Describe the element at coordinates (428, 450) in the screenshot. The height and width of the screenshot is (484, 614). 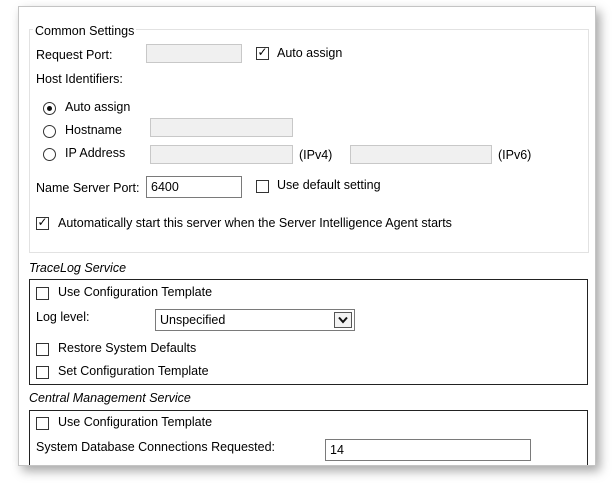
I see `db-connections-input: 14` at that location.